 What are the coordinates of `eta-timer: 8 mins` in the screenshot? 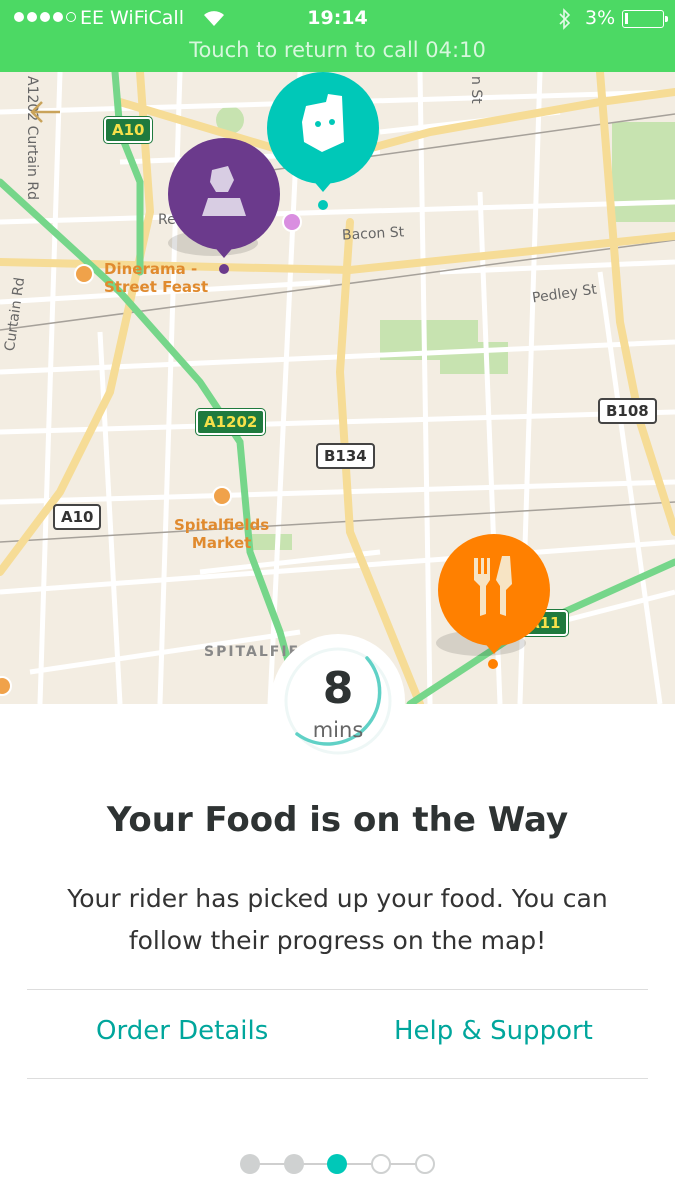 It's located at (338, 701).